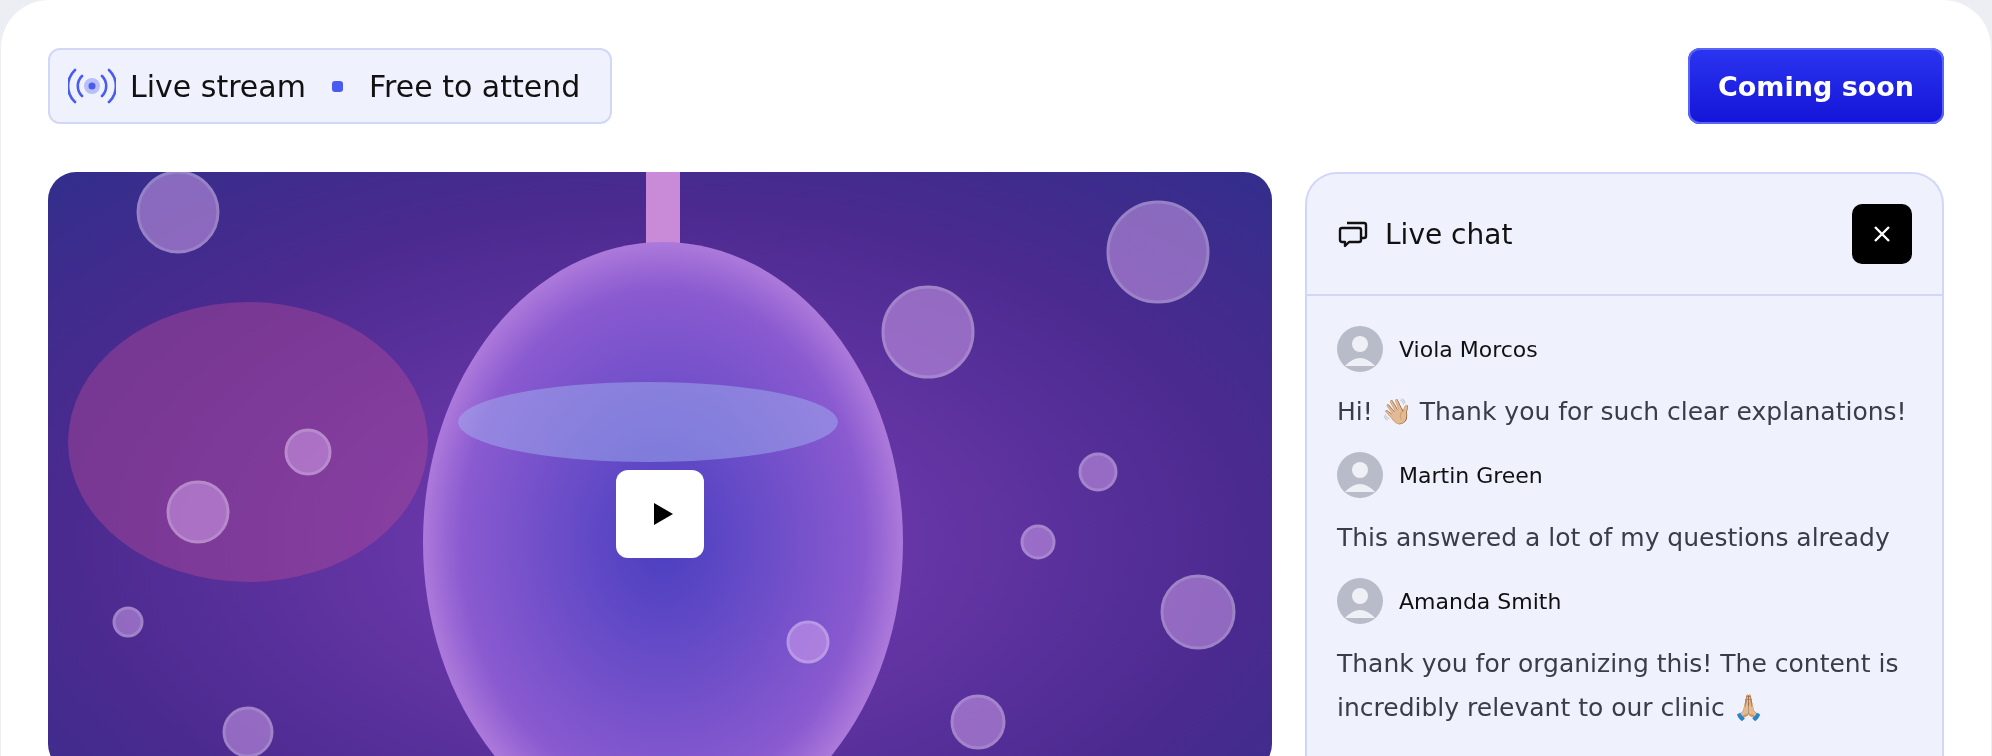 This screenshot has width=1992, height=756. Describe the element at coordinates (218, 86) in the screenshot. I see `badge-label: Live stream` at that location.